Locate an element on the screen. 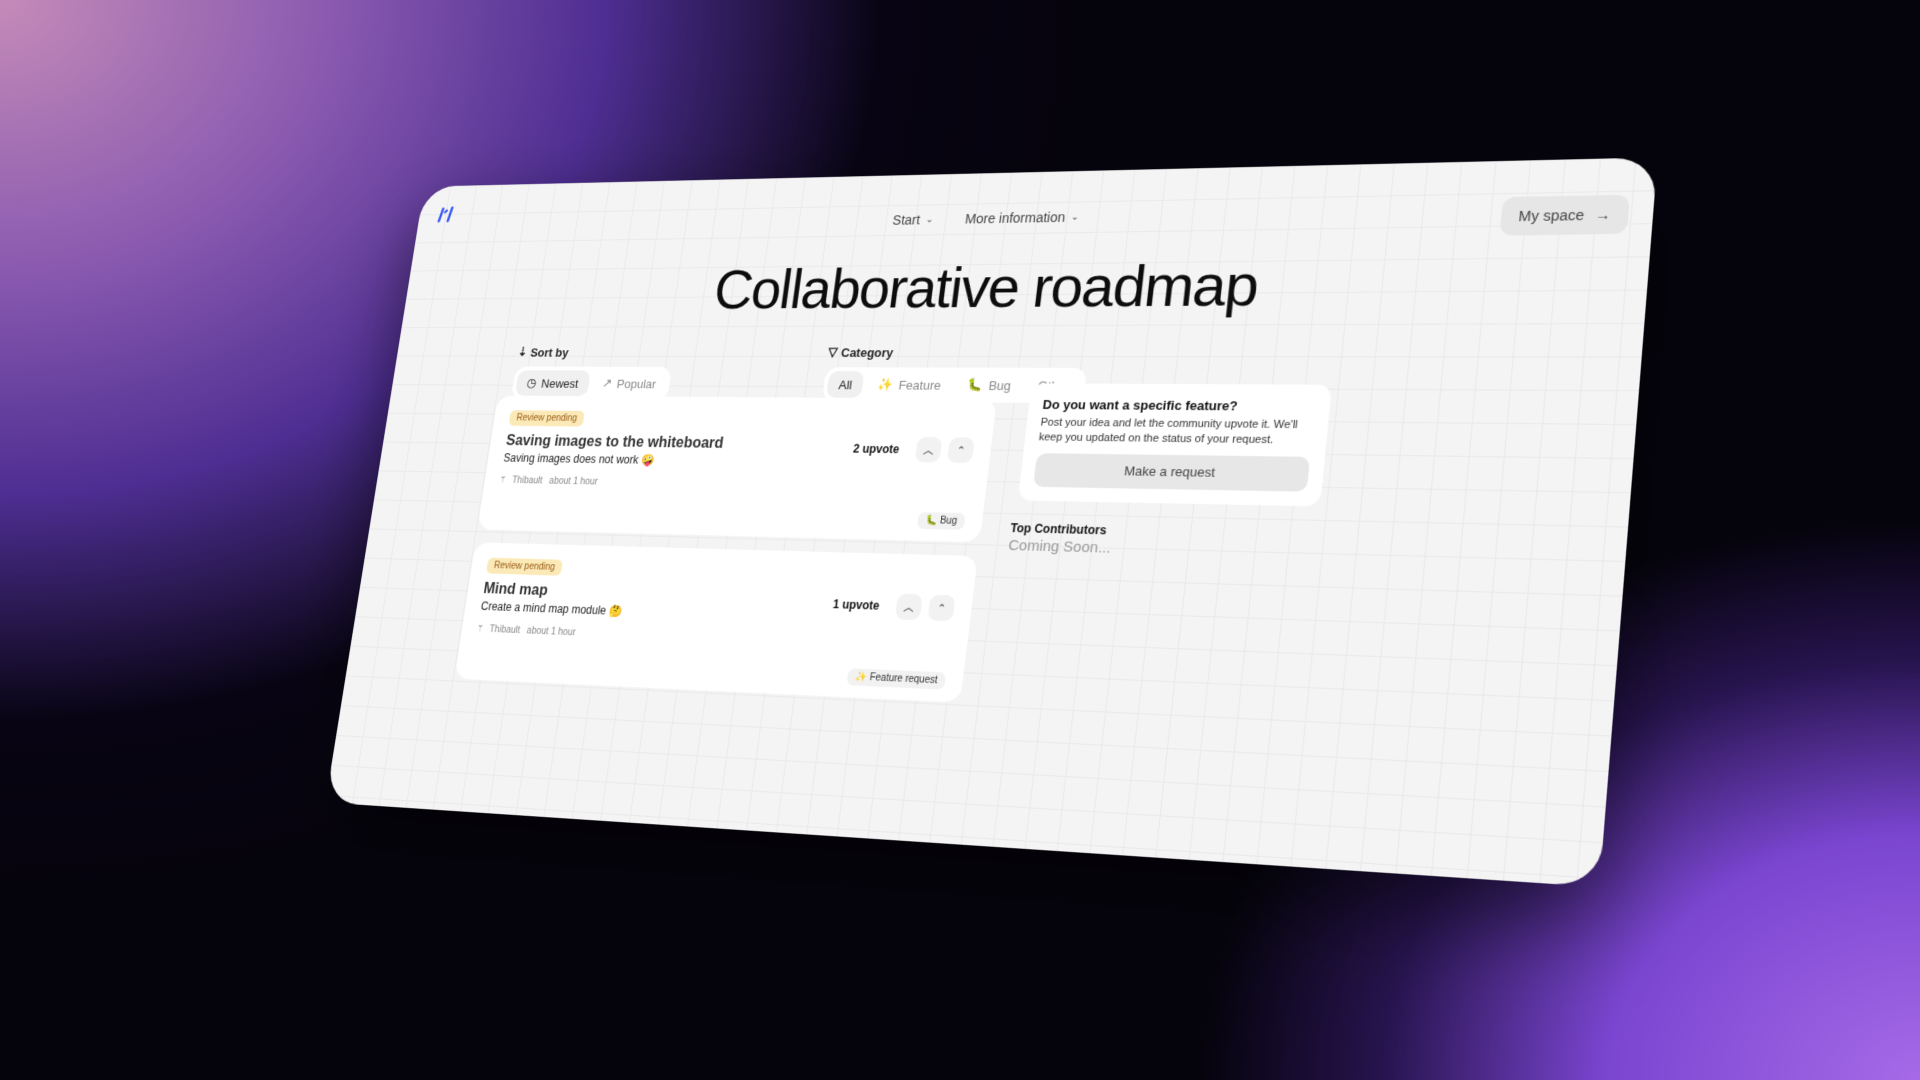 The width and height of the screenshot is (1920, 1080). clock-icon: ◷ is located at coordinates (531, 382).